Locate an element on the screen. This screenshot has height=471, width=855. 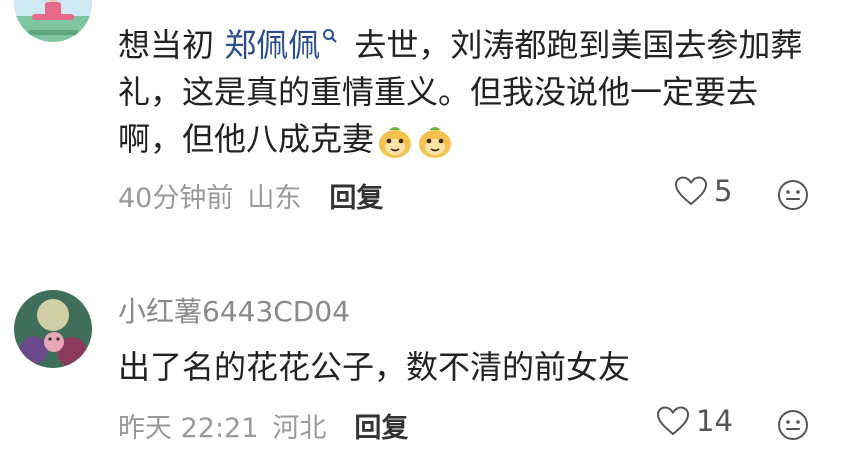
like-button: 5 is located at coordinates (703, 191).